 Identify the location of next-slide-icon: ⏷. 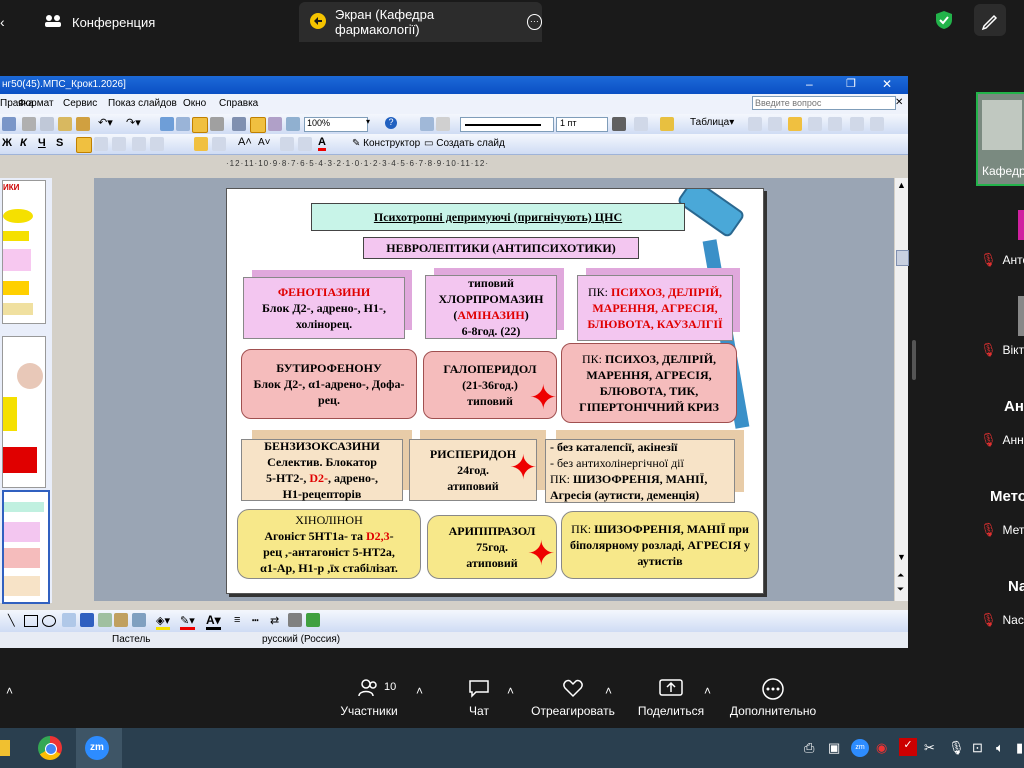
(900, 589).